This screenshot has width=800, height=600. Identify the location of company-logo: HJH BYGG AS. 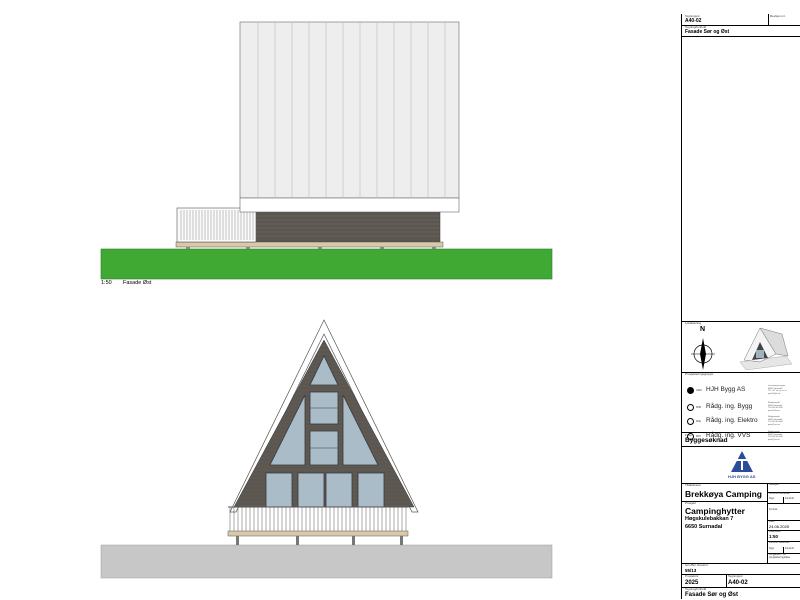
(742, 466).